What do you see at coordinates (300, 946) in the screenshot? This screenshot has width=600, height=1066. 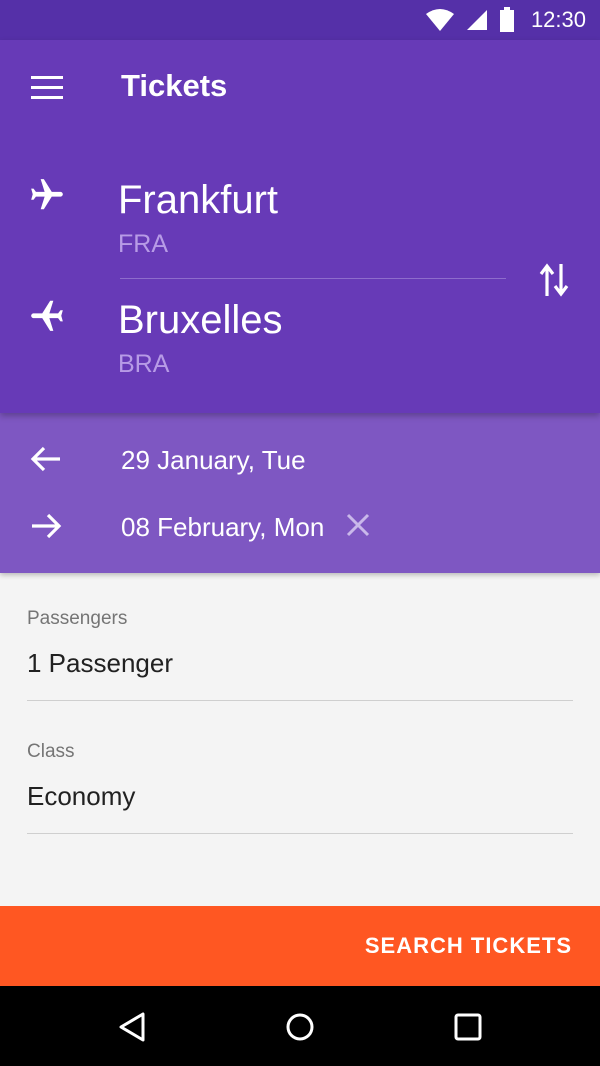 I see `search-tickets-button: SEARCH TICKETS` at bounding box center [300, 946].